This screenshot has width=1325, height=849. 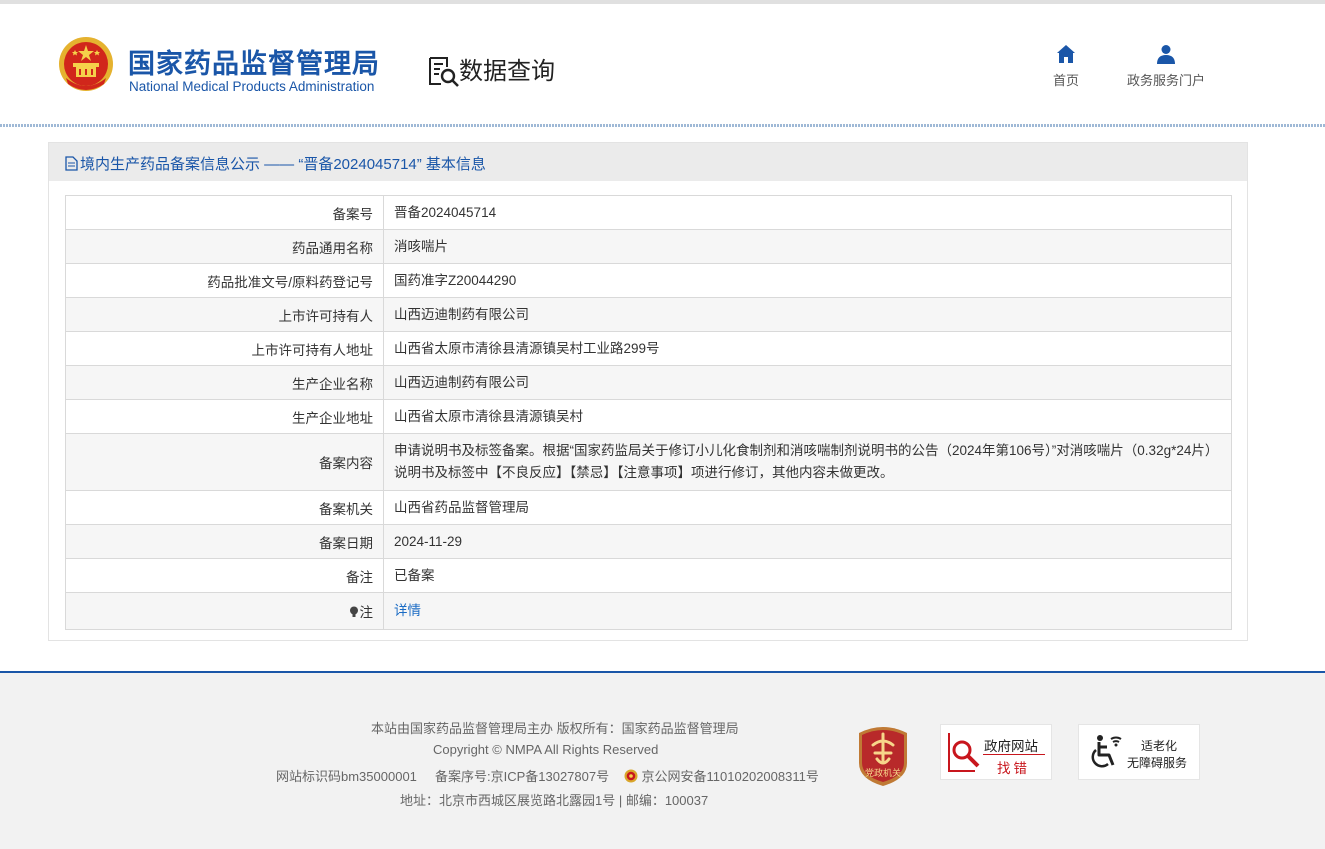 I want to click on section-title: 数据查询, so click(x=507, y=71).